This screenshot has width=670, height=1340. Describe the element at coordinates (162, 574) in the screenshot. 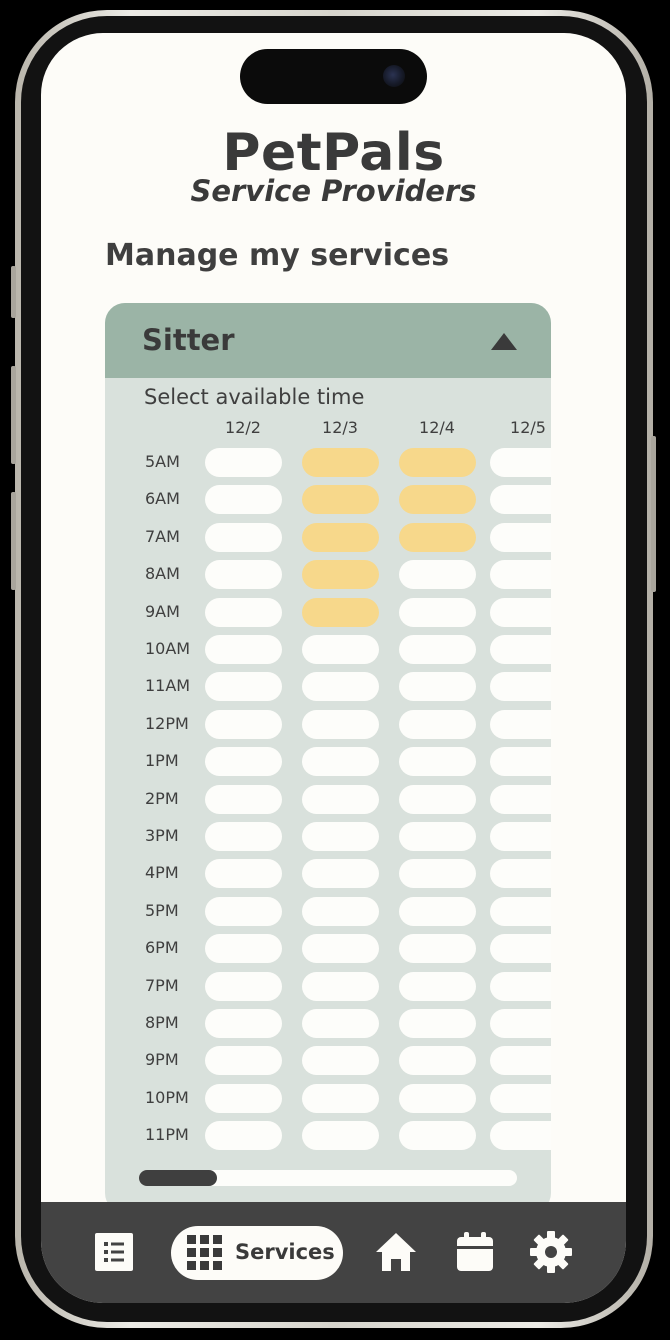

I see `time-label: 8AM` at that location.